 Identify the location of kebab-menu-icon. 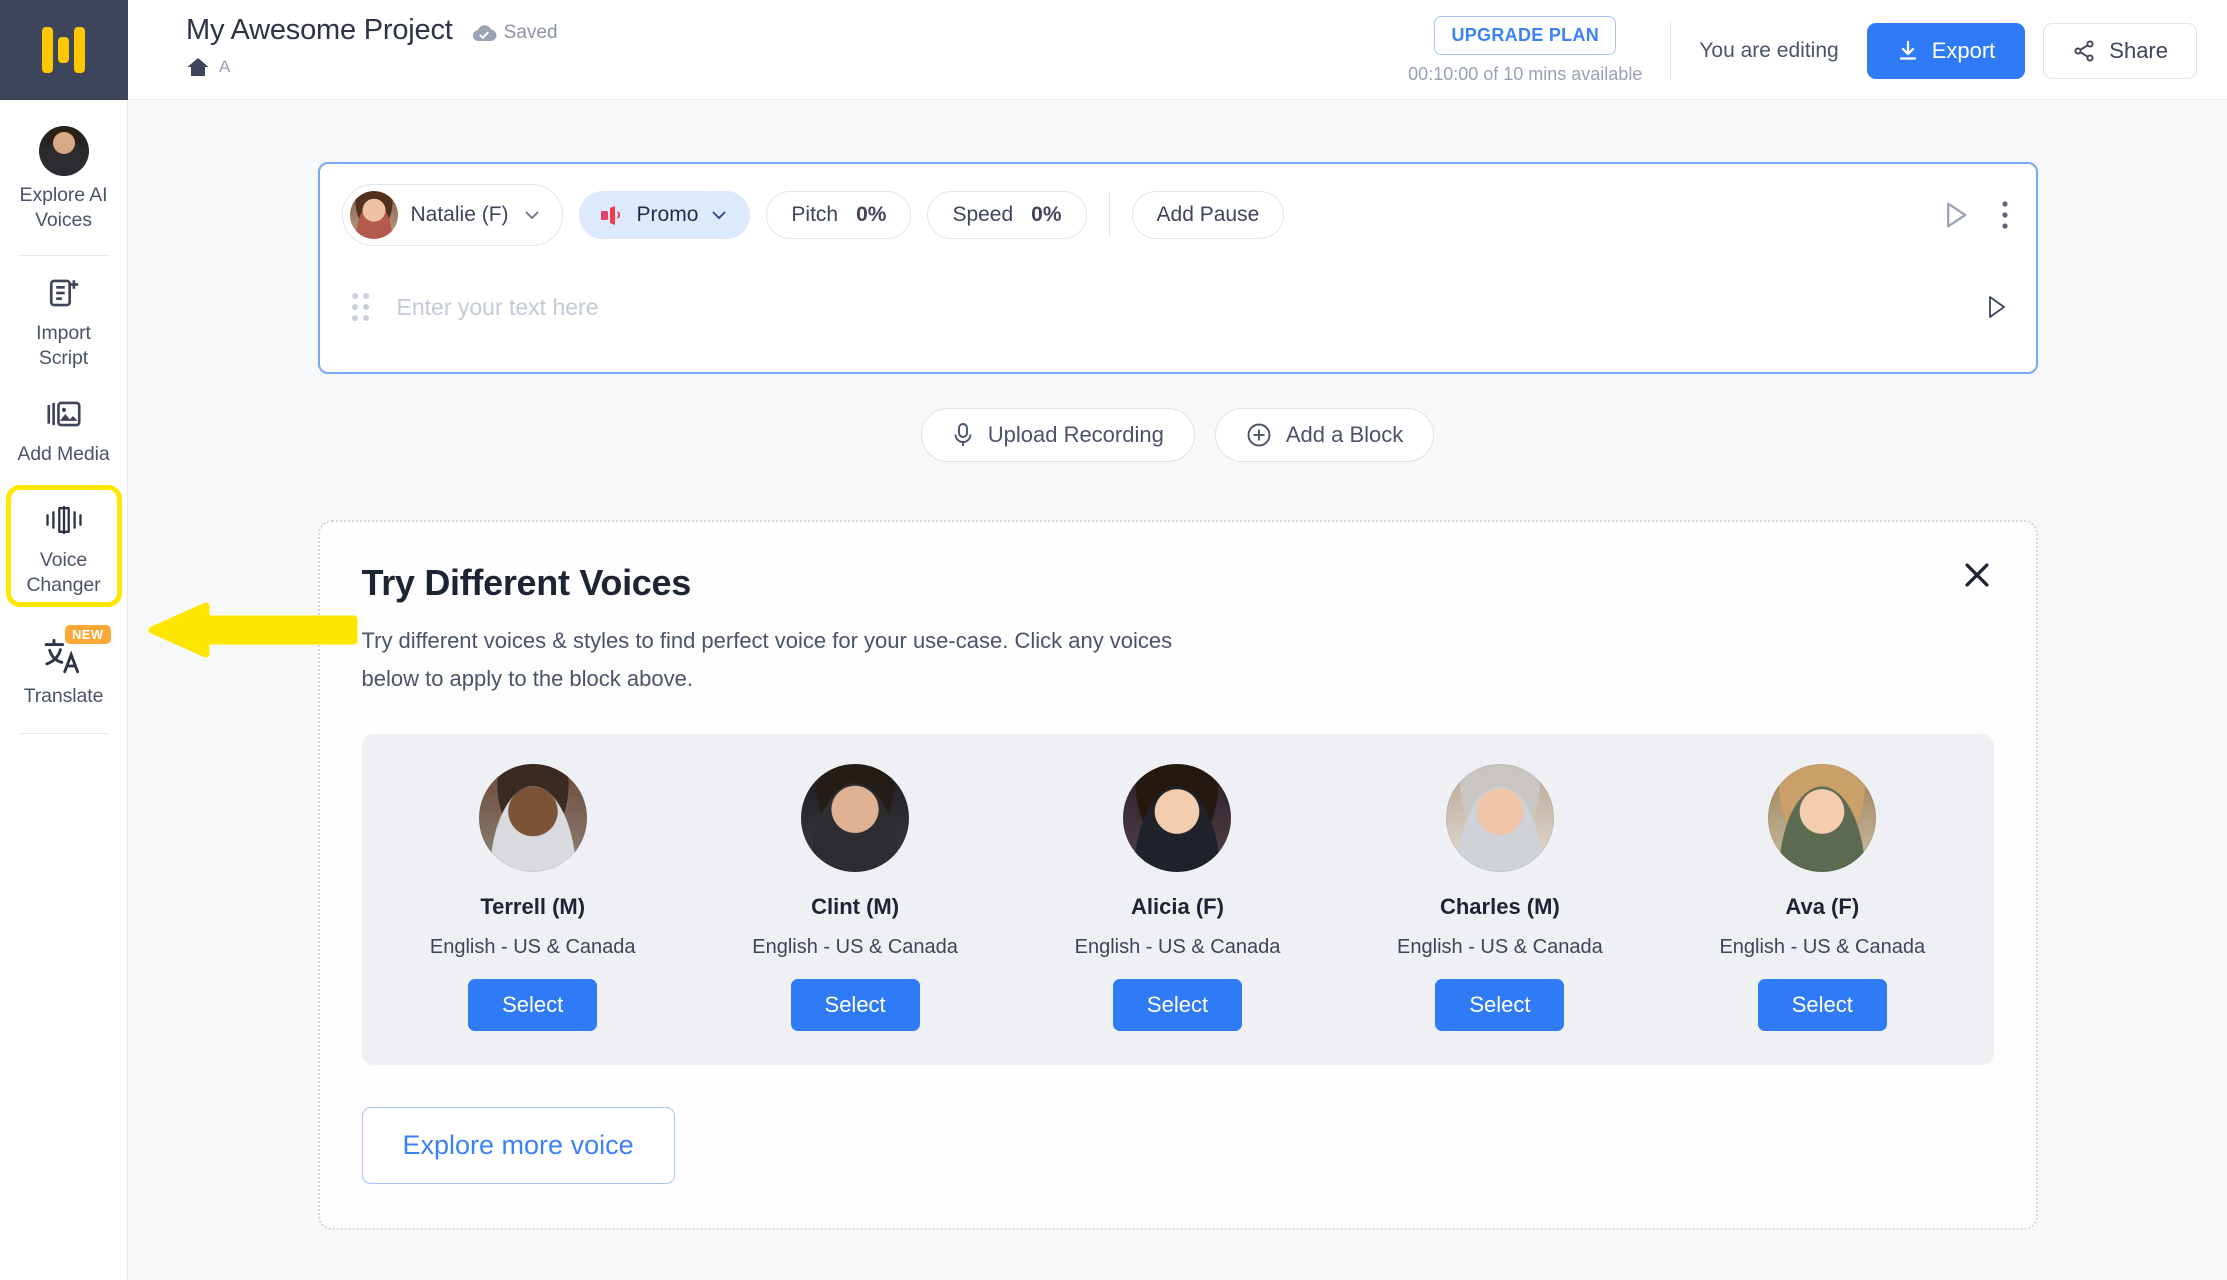
(2004, 215).